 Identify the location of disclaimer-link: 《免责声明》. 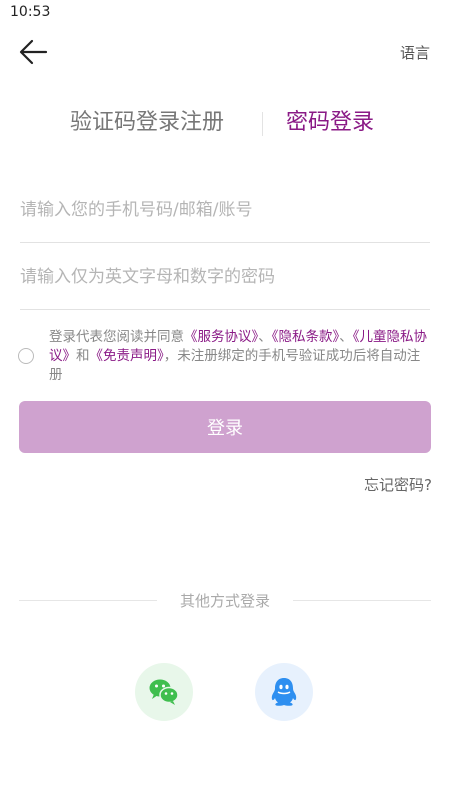
(127, 356).